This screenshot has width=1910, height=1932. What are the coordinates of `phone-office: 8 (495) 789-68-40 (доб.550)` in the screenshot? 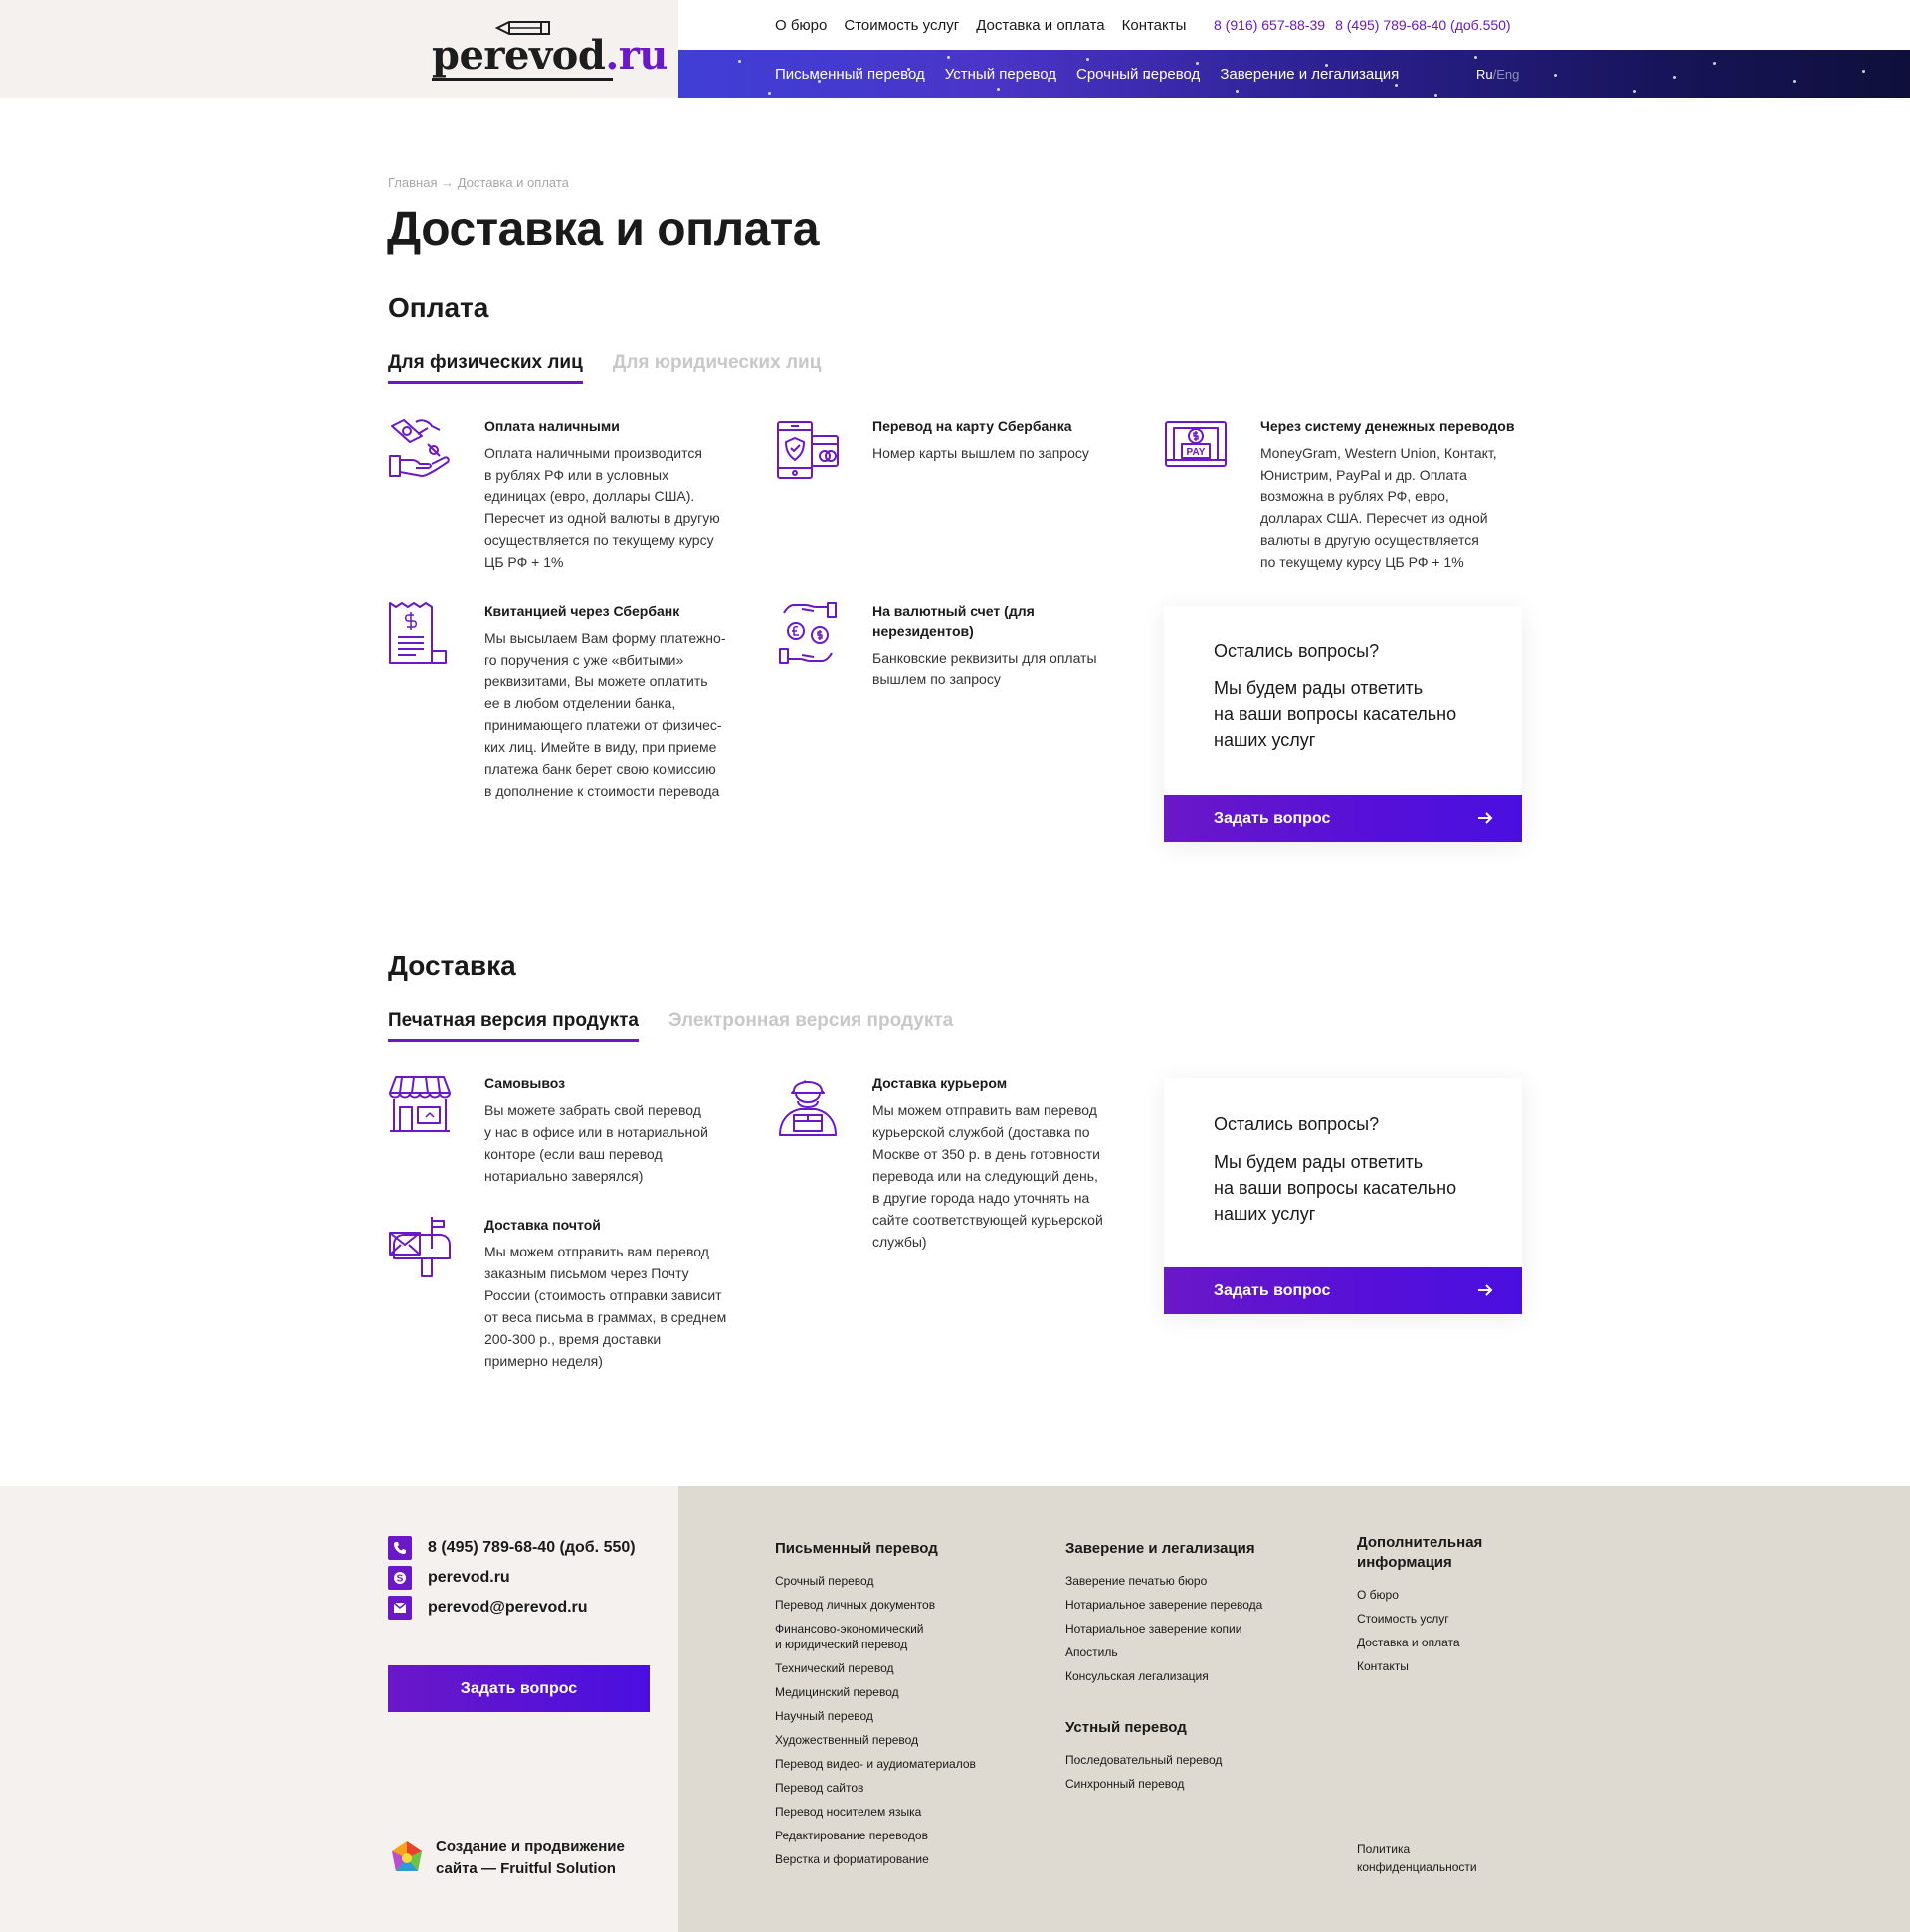 It's located at (1423, 25).